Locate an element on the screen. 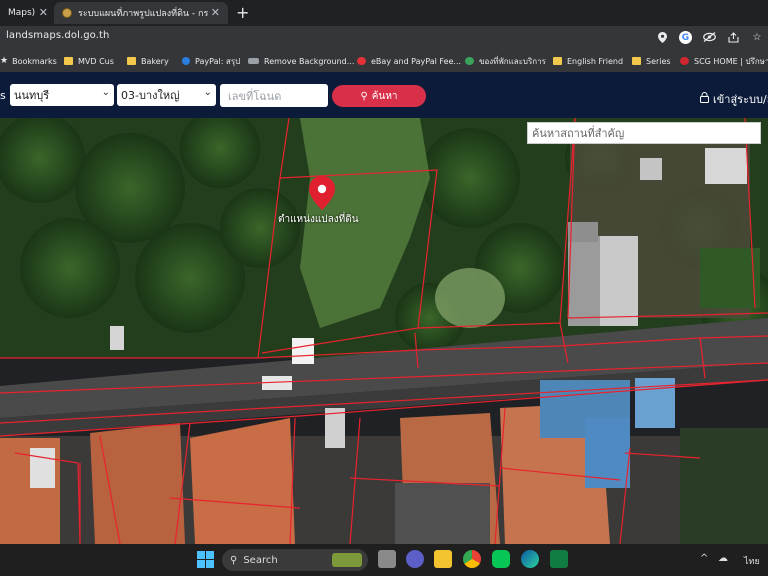 This screenshot has width=768, height=576. deed-number-input: เลขที่โฉนด is located at coordinates (274, 95).